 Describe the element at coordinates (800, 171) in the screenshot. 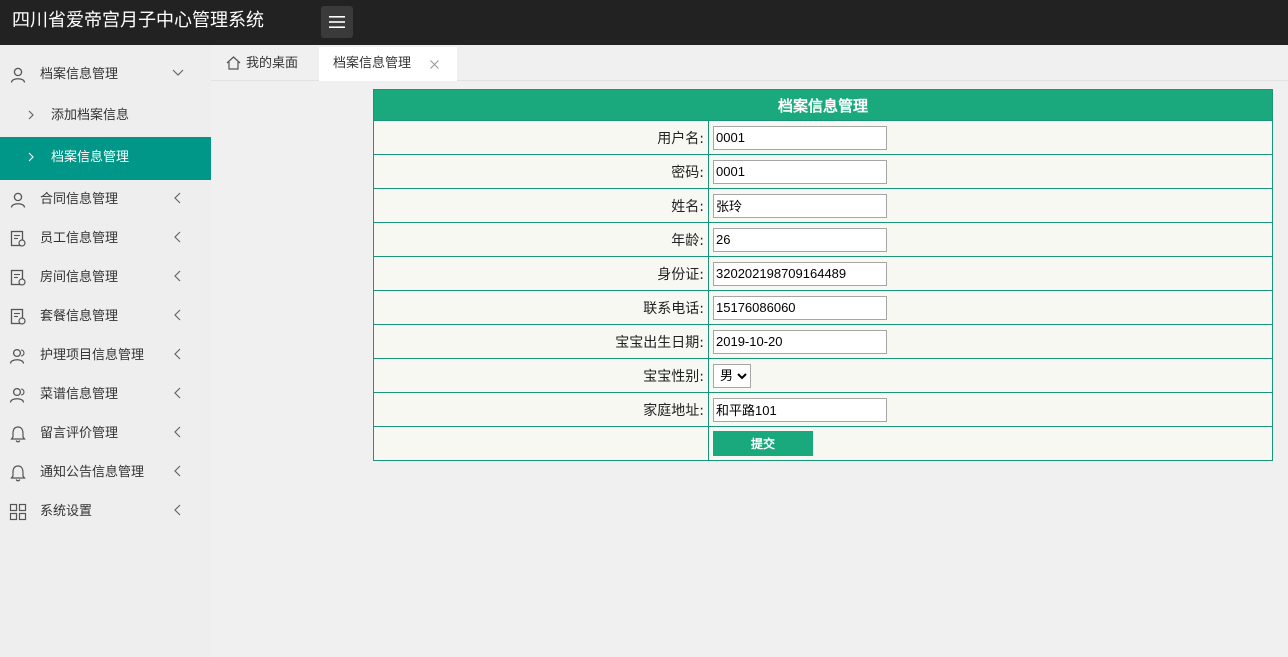

I see `password-field` at that location.